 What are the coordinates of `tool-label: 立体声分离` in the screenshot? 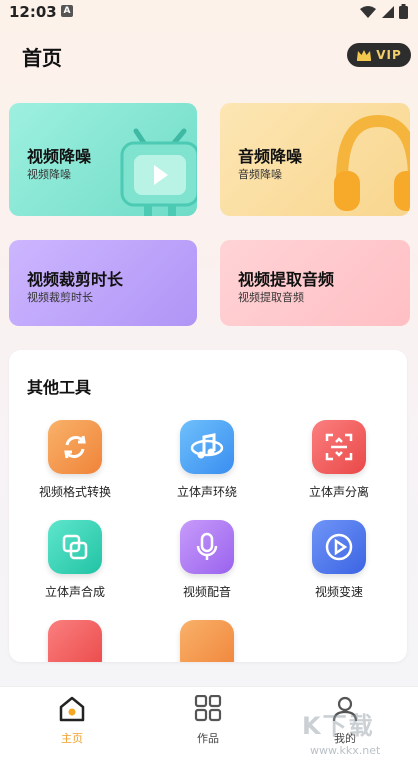 It's located at (338, 492).